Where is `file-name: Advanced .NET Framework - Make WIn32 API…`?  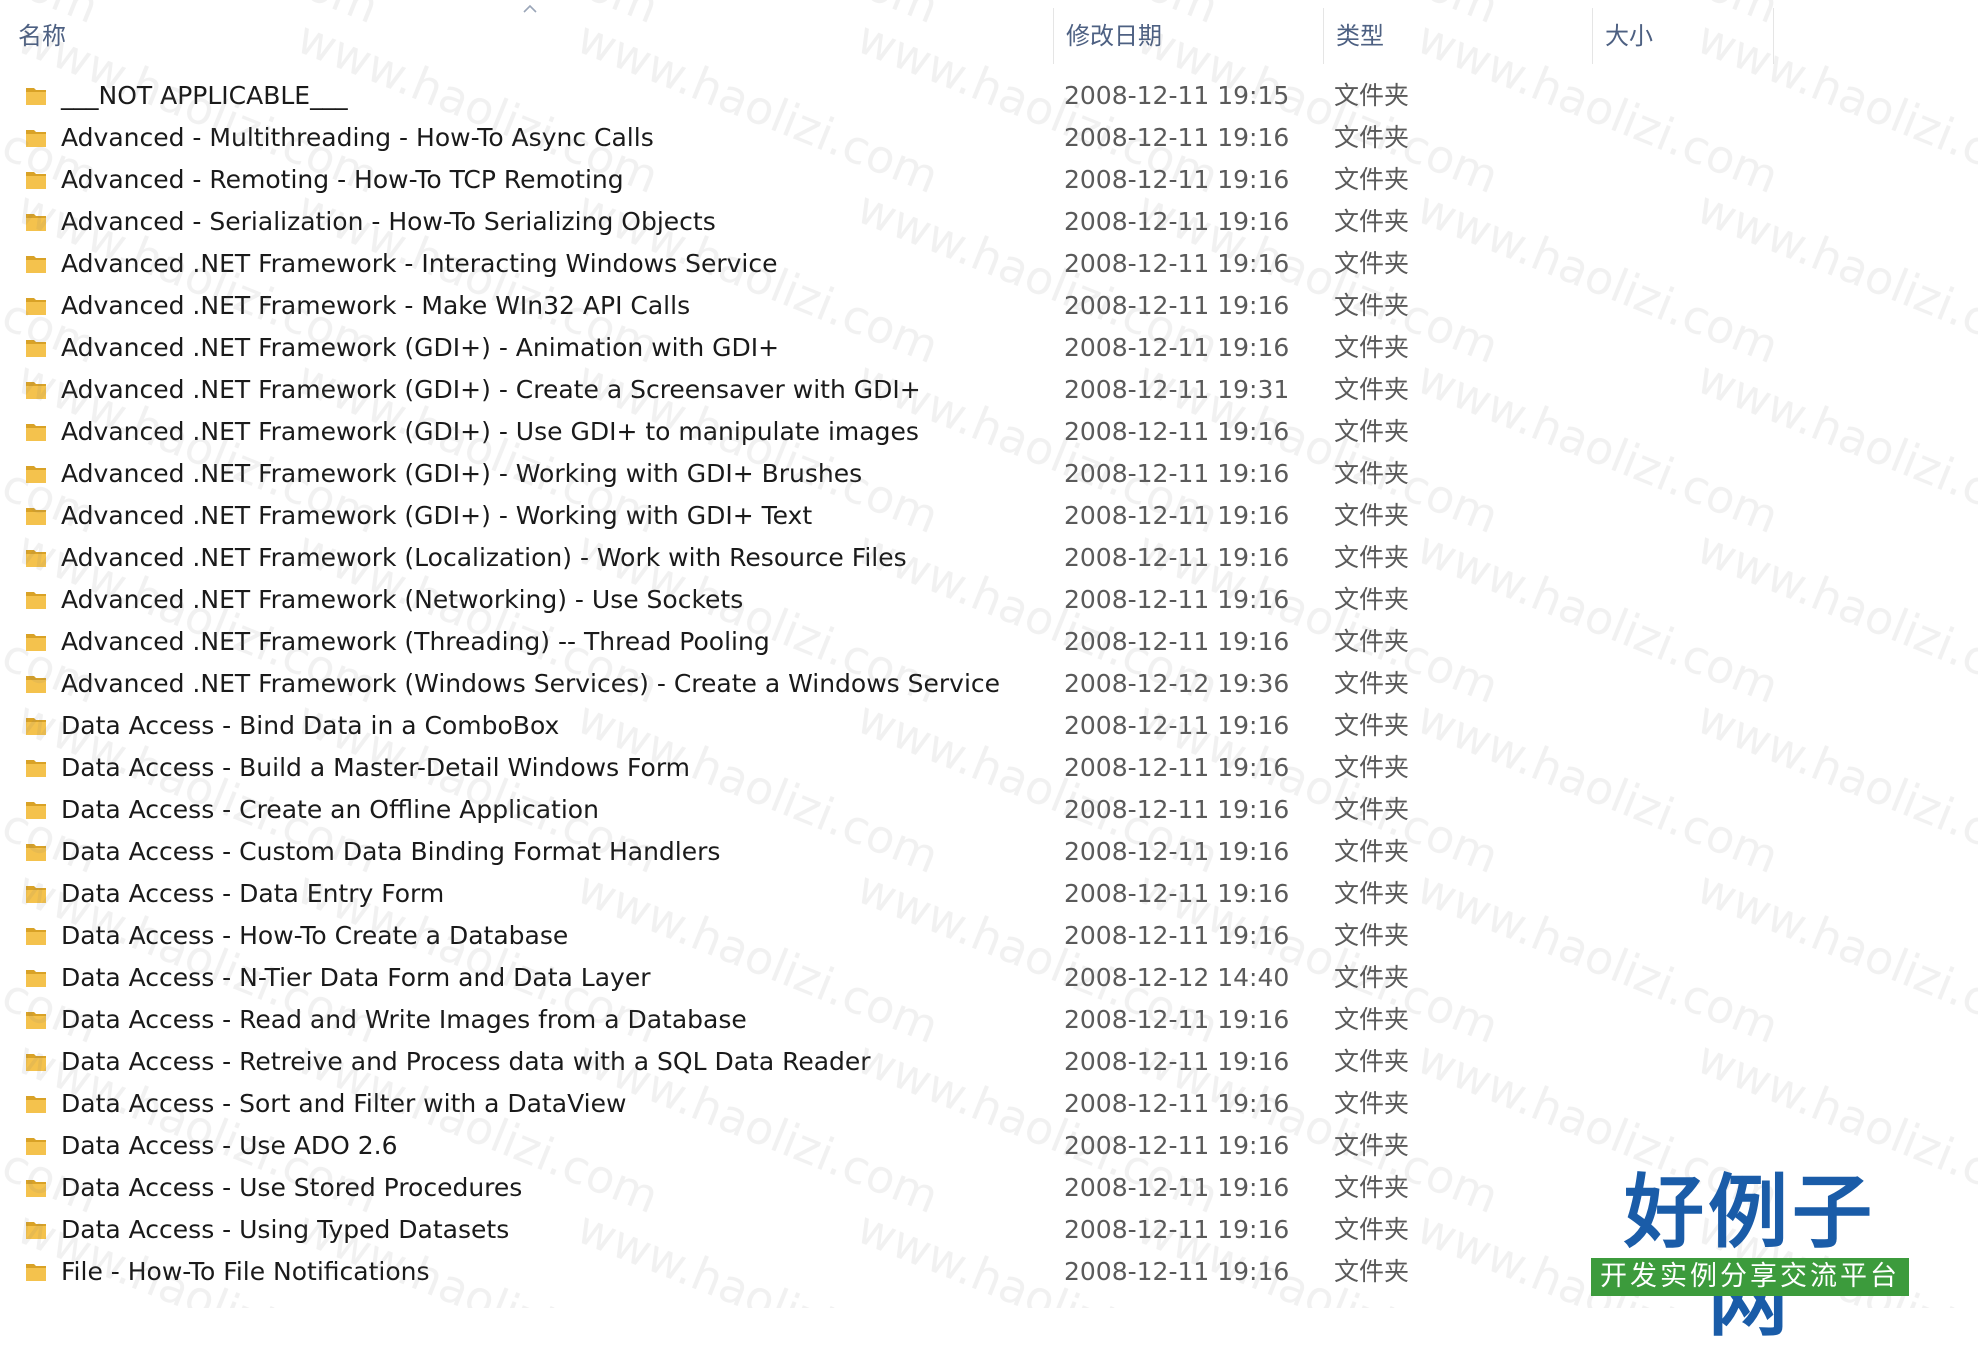
file-name: Advanced .NET Framework - Make WIn32 API… is located at coordinates (375, 306).